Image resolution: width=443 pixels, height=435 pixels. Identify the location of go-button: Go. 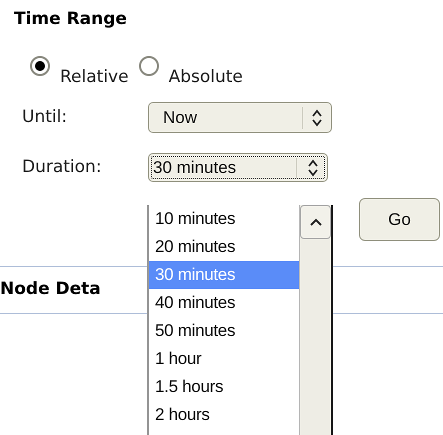
(399, 219).